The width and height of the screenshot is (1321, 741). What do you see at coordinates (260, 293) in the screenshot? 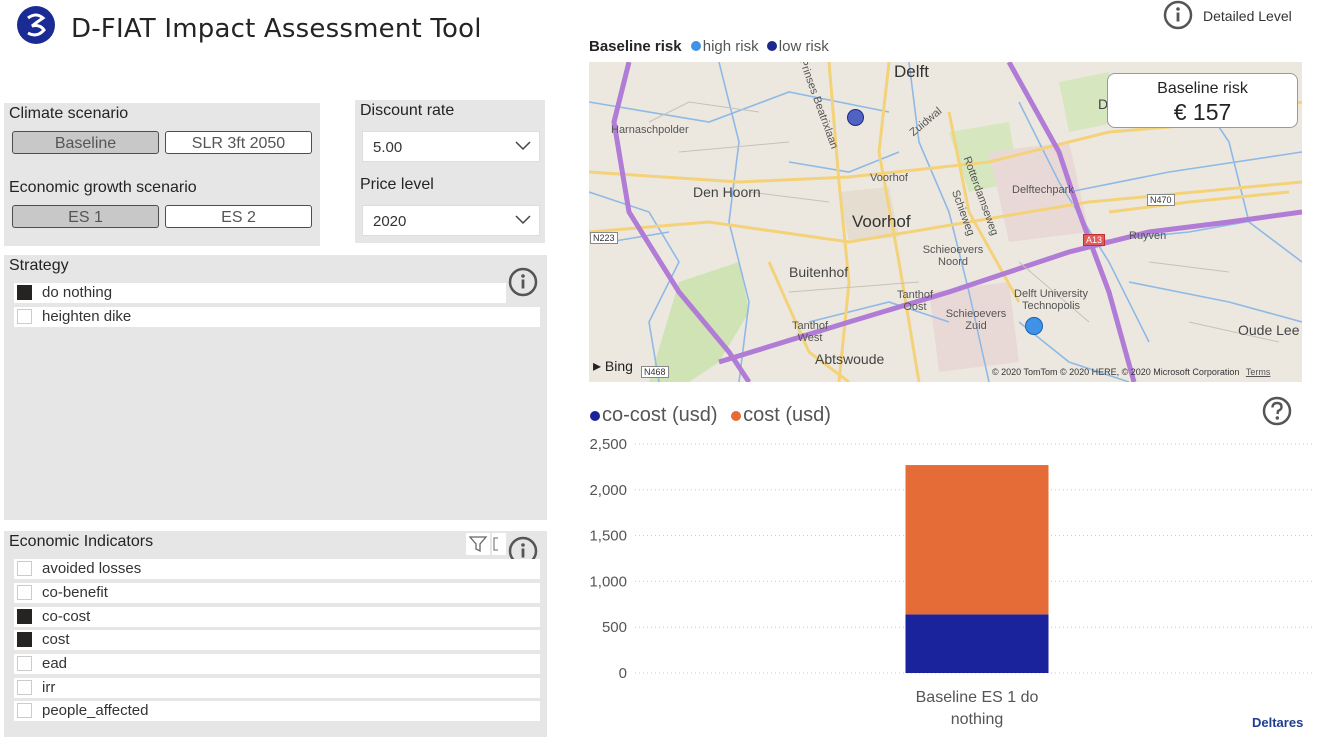
I see `strategy-item-do-nothing: do nothing` at bounding box center [260, 293].